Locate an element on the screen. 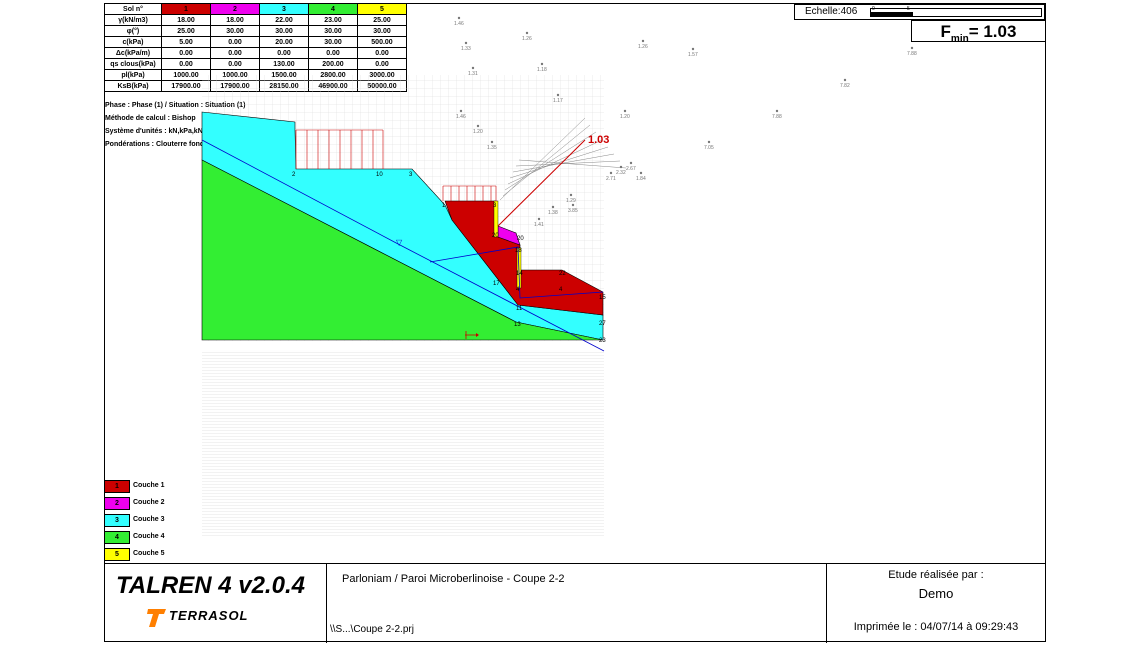 This screenshot has height=645, width=1148. study-label: Etude réalisée par : is located at coordinates (936, 575).